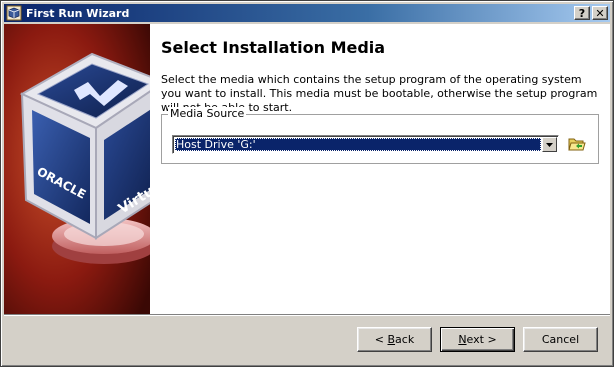 The width and height of the screenshot is (614, 367). I want to click on window-title: First Run Wizard, so click(78, 13).